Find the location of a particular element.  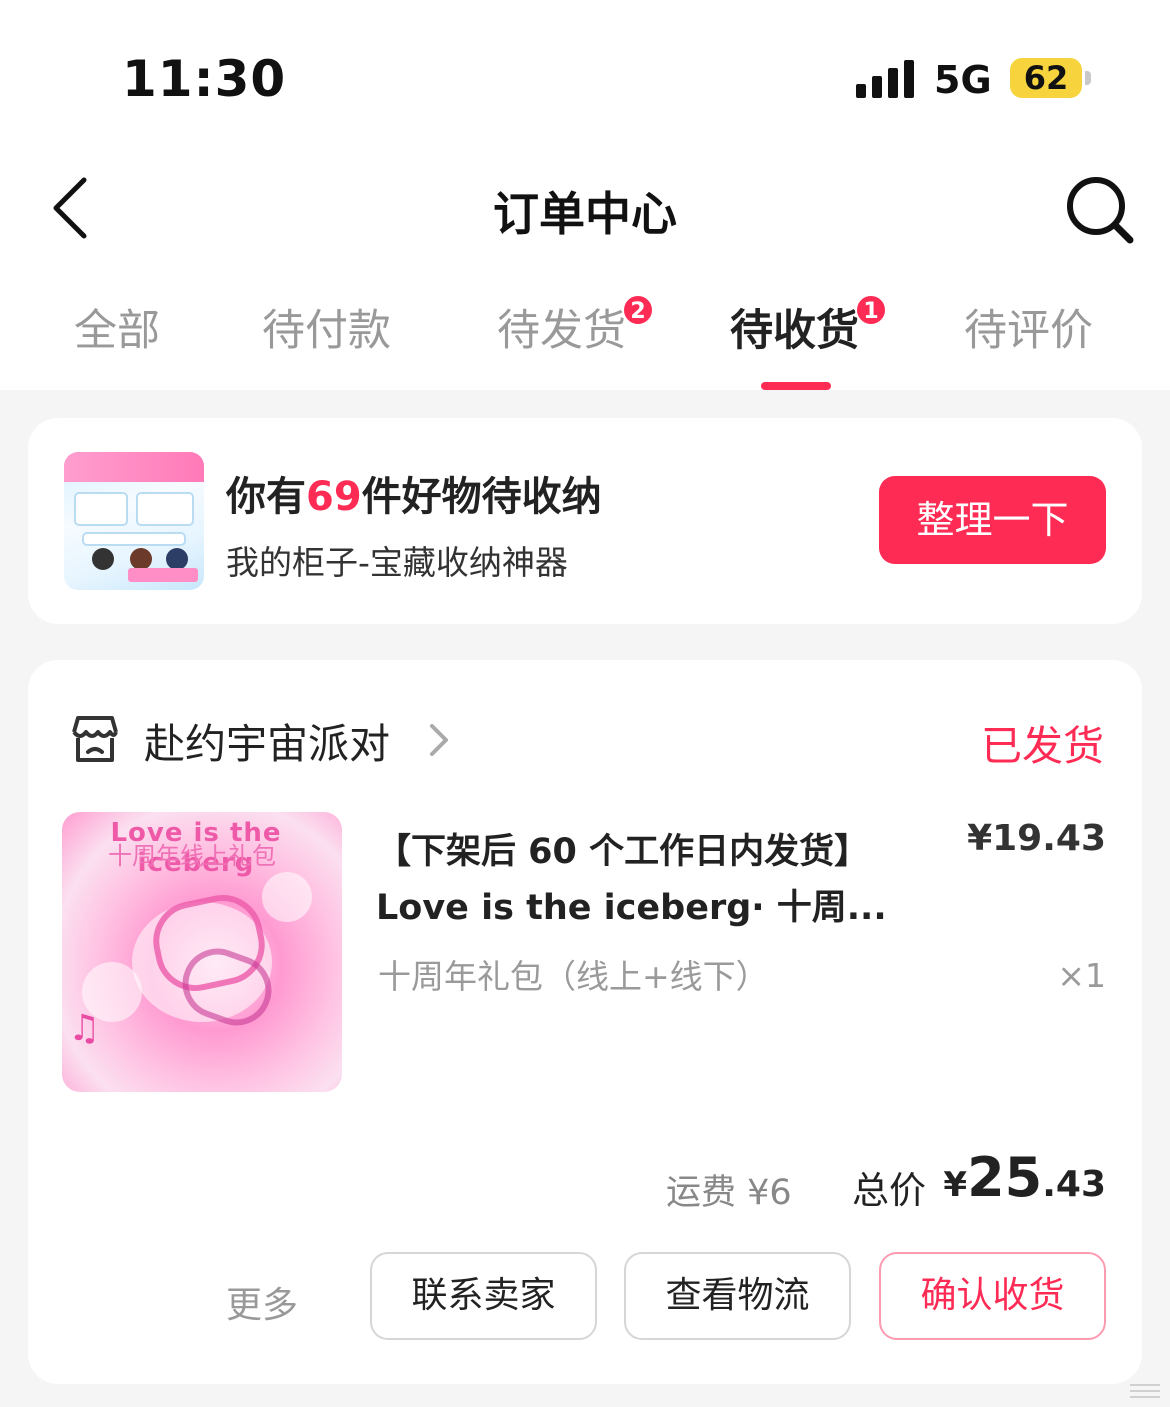

total-decimal: .43 is located at coordinates (1074, 1184).